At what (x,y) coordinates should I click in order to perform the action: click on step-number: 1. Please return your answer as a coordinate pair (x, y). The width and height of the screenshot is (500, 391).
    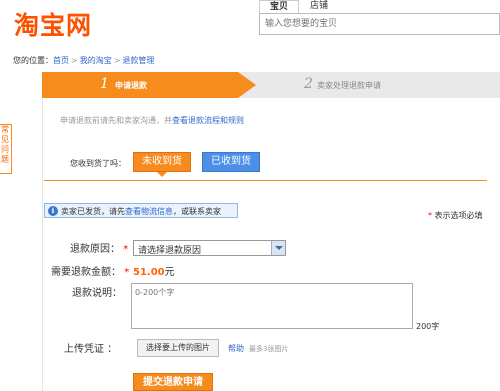
    Looking at the image, I should click on (104, 84).